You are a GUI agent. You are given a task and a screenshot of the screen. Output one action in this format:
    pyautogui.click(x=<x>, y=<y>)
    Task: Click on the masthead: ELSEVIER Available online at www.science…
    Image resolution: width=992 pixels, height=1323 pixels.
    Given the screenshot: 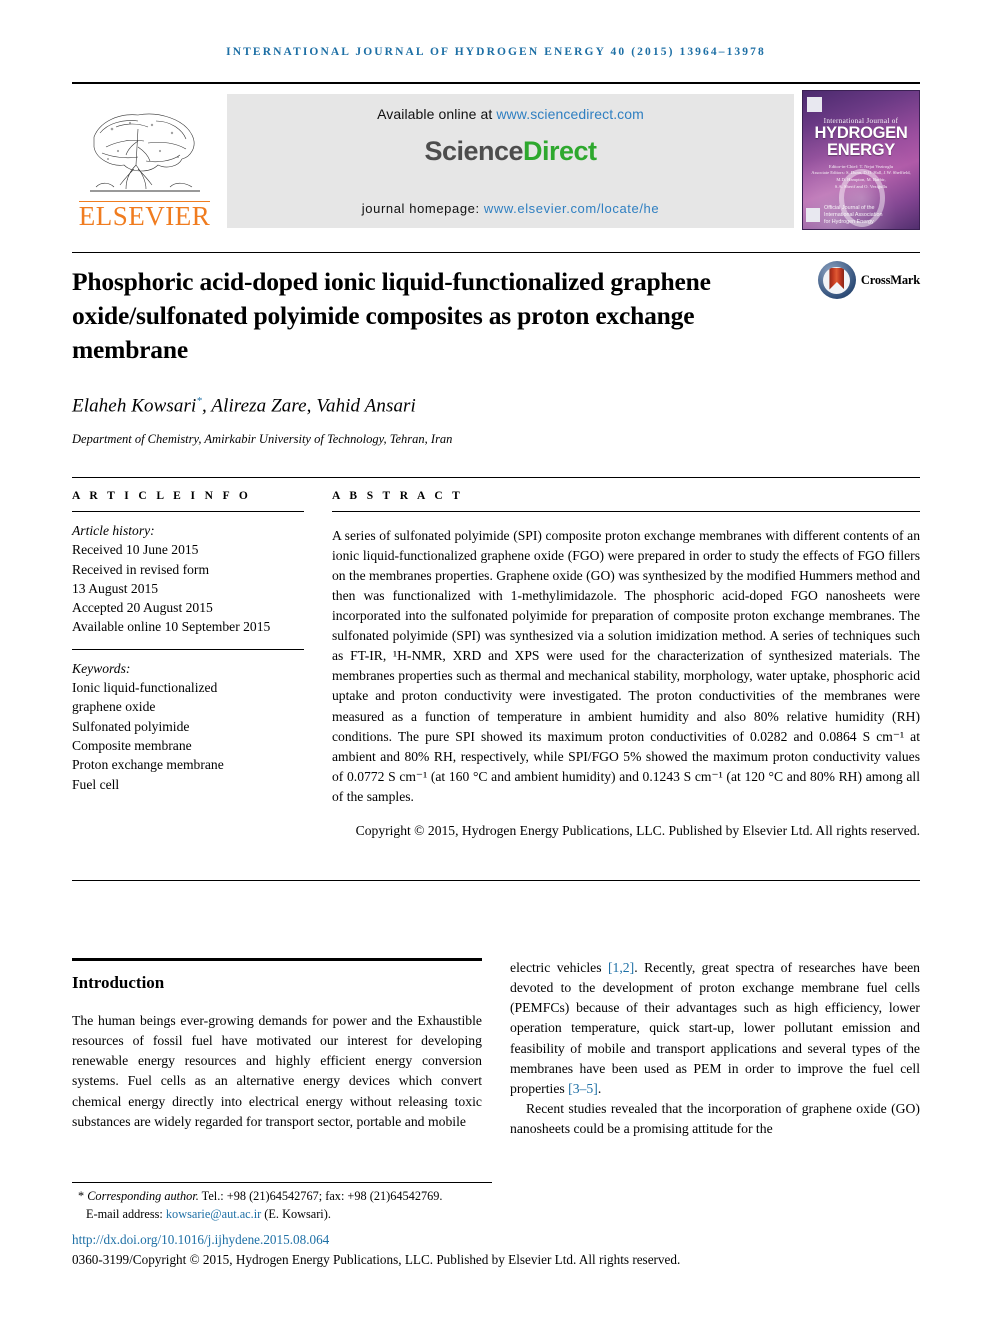 What is the action you would take?
    pyautogui.click(x=496, y=158)
    